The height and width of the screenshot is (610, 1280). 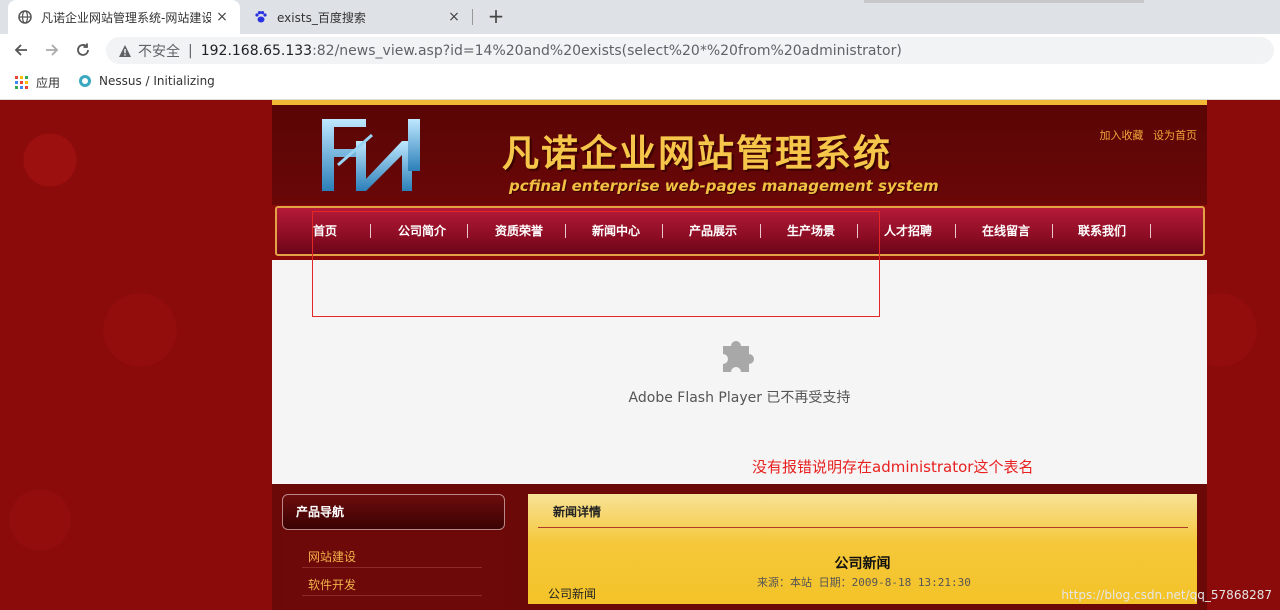 What do you see at coordinates (640, 17) in the screenshot?
I see `browser-tab-bar: 凡诺企业网站管理系统-网站建设 × exists_百度搜索 × +` at bounding box center [640, 17].